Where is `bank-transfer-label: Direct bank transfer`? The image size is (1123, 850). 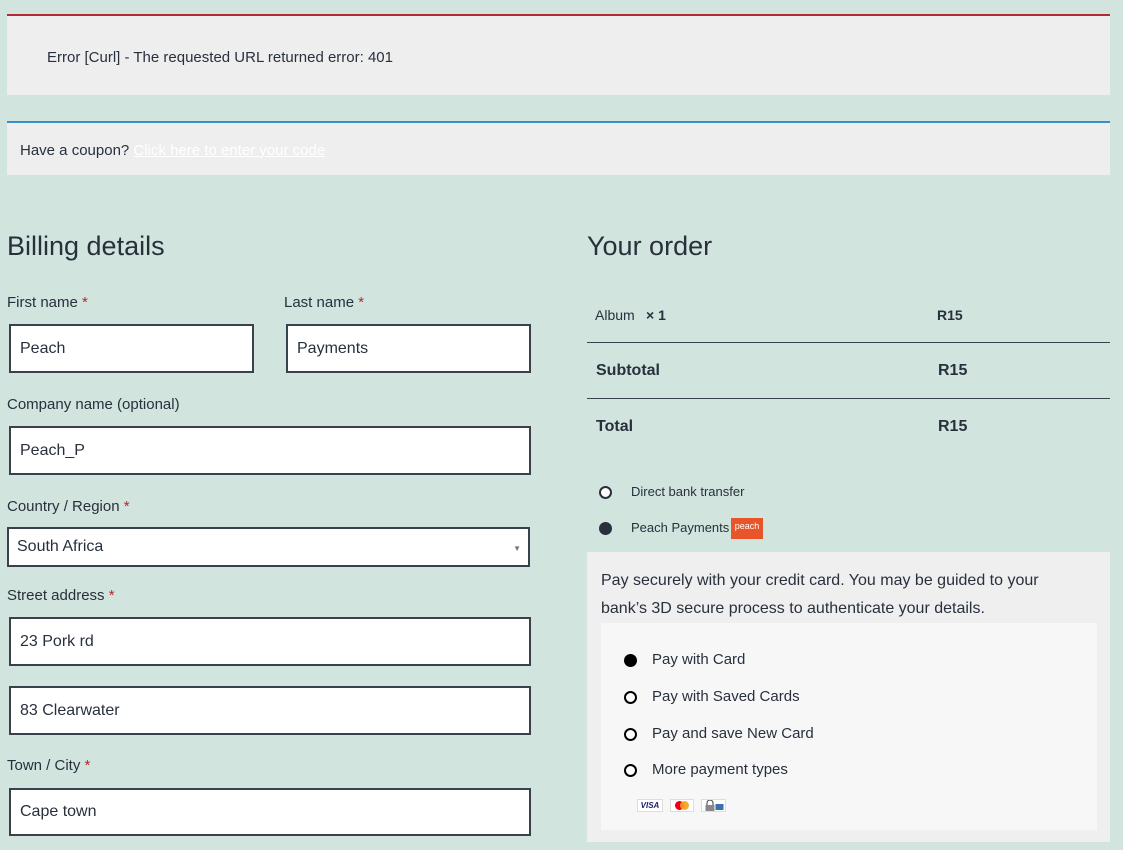 bank-transfer-label: Direct bank transfer is located at coordinates (687, 491).